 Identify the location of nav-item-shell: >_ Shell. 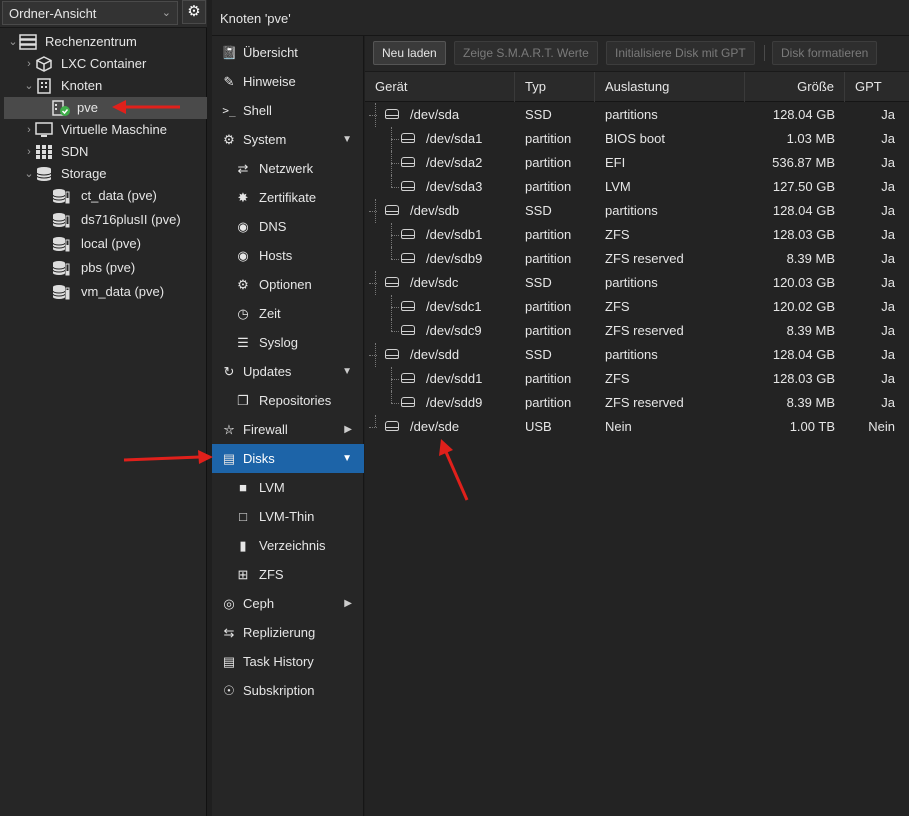
(288, 110).